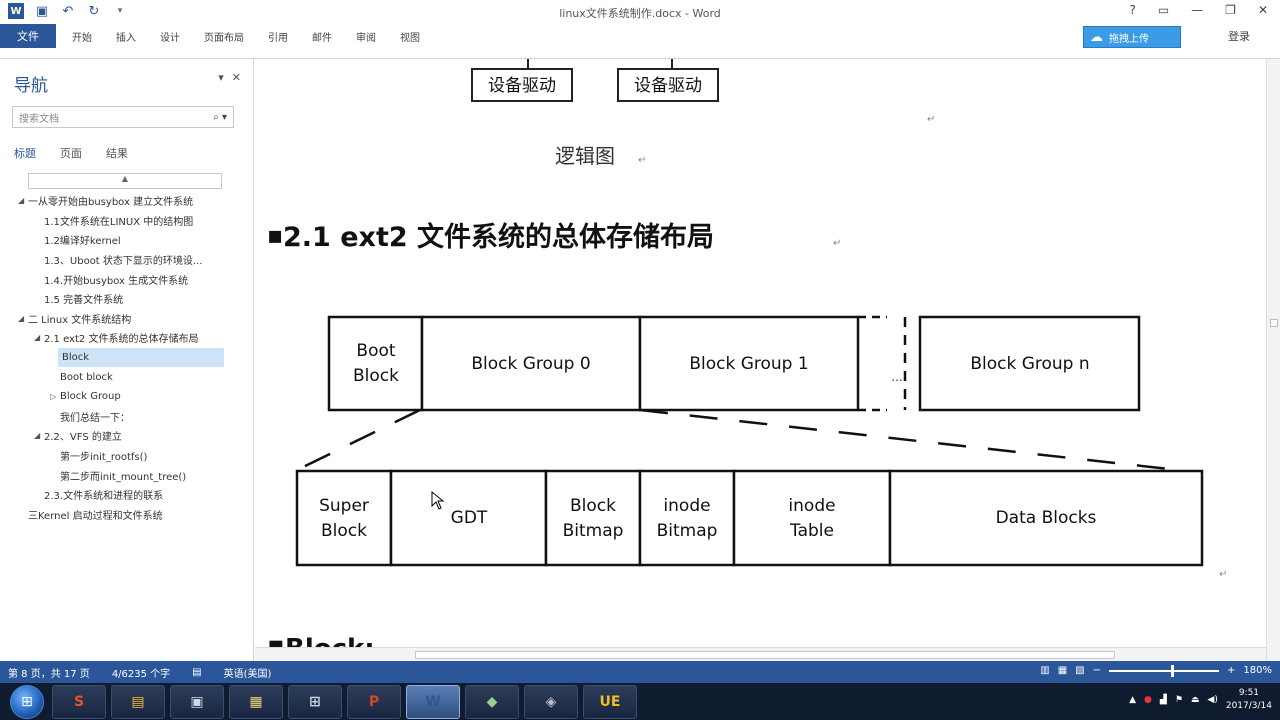 This screenshot has width=1280, height=720. What do you see at coordinates (1164, 670) in the screenshot?
I see `zoom-slider` at bounding box center [1164, 670].